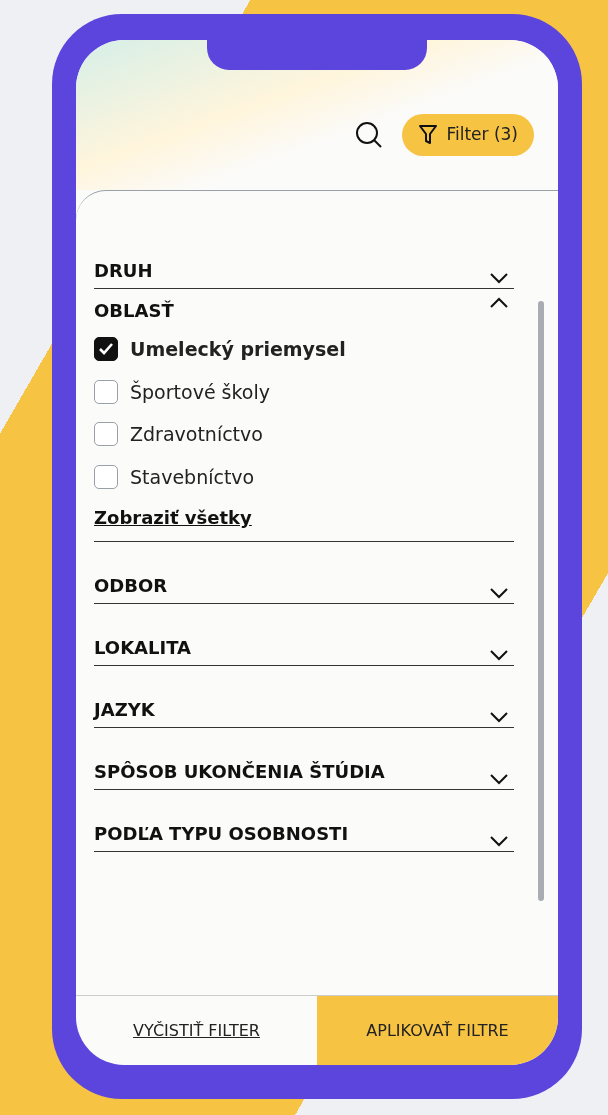  What do you see at coordinates (238, 349) in the screenshot?
I see `option-label: Umelecký priemysel` at bounding box center [238, 349].